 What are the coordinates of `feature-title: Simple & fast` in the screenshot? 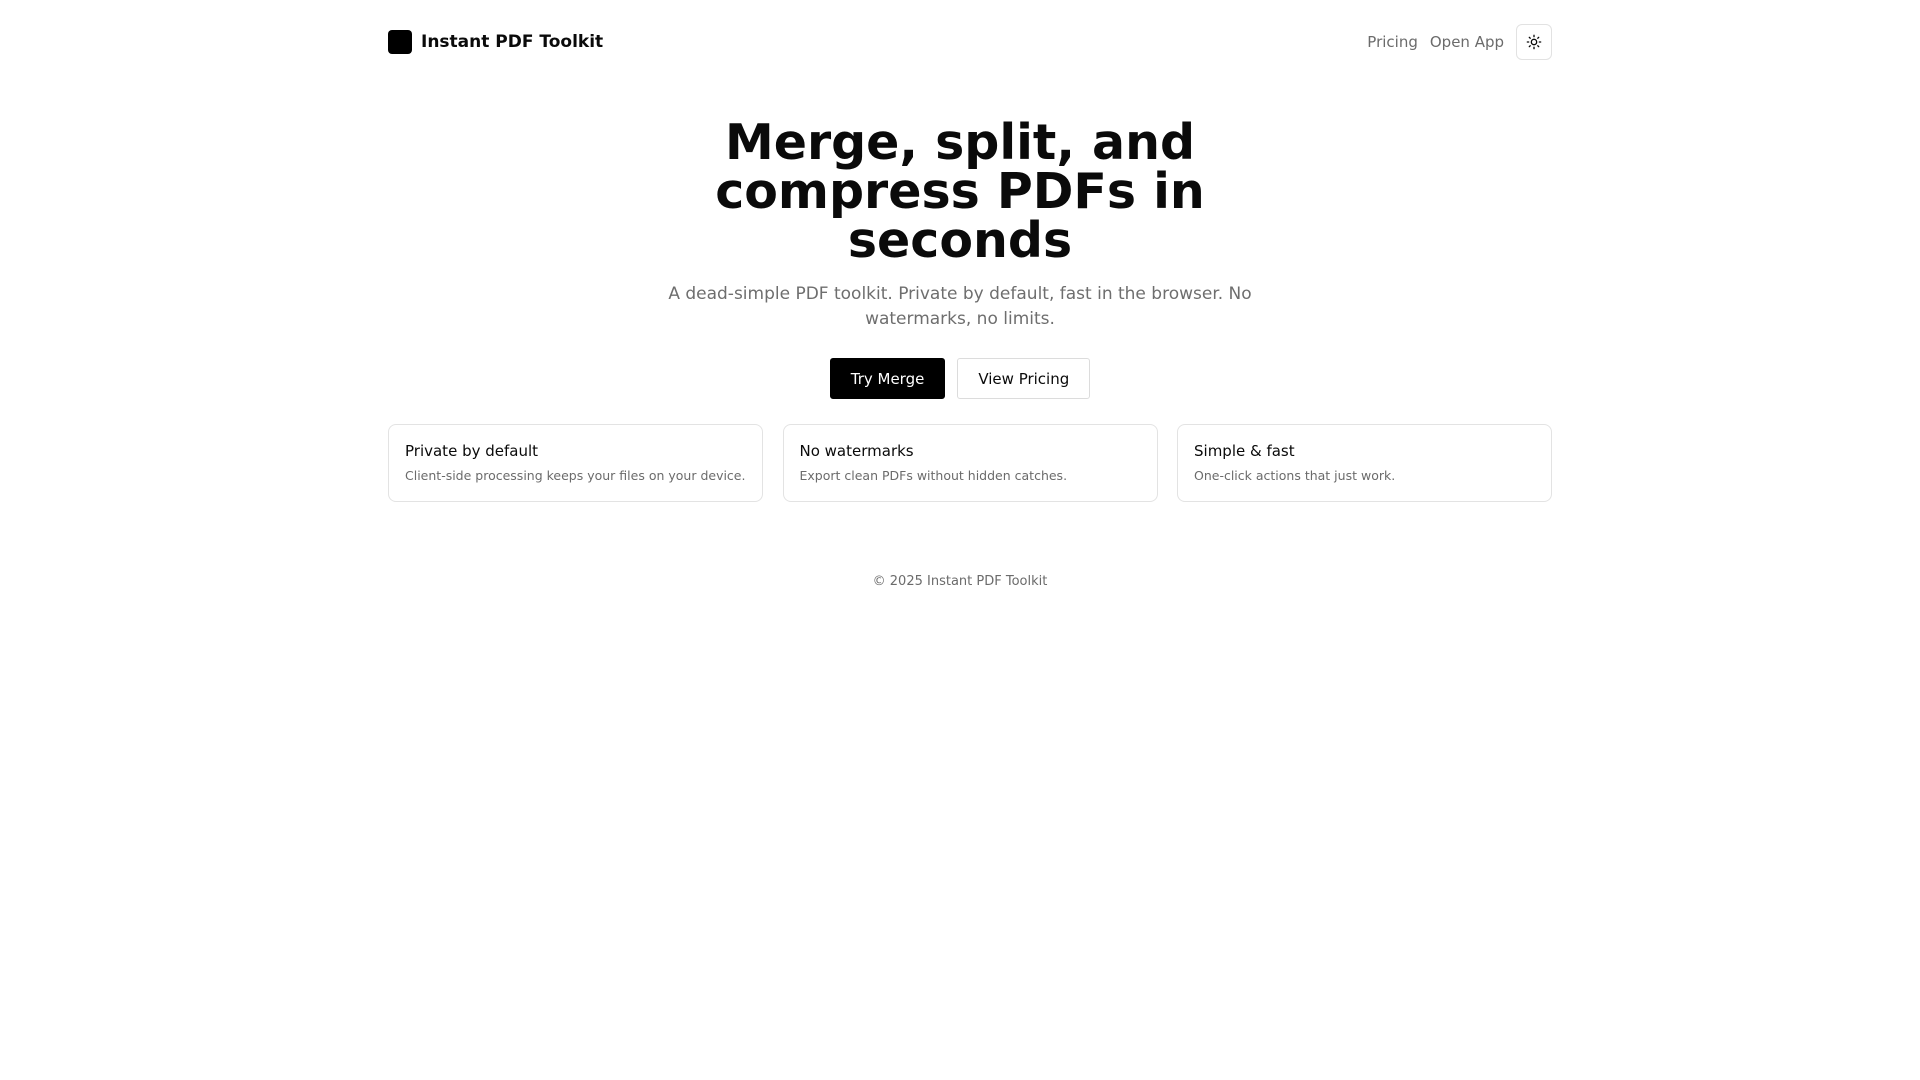 It's located at (1244, 451).